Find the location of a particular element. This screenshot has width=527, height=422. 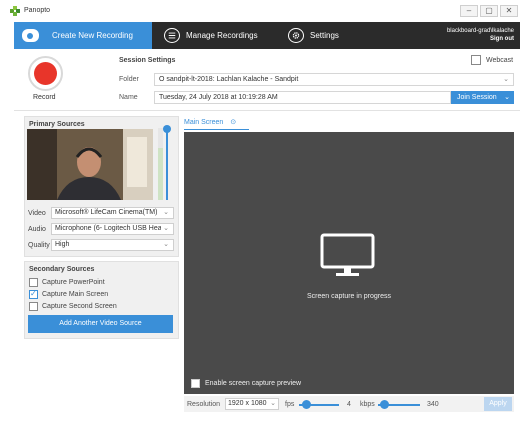

tab-manage-recordings: Manage Recordings is located at coordinates (222, 35).